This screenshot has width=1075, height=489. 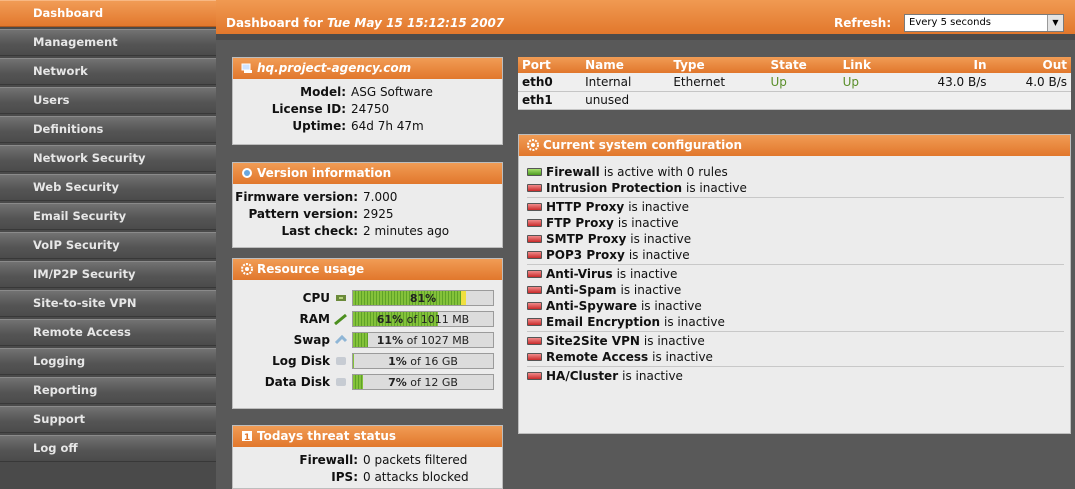 I want to click on sidebar-item-reporting: Reporting, so click(x=108, y=390).